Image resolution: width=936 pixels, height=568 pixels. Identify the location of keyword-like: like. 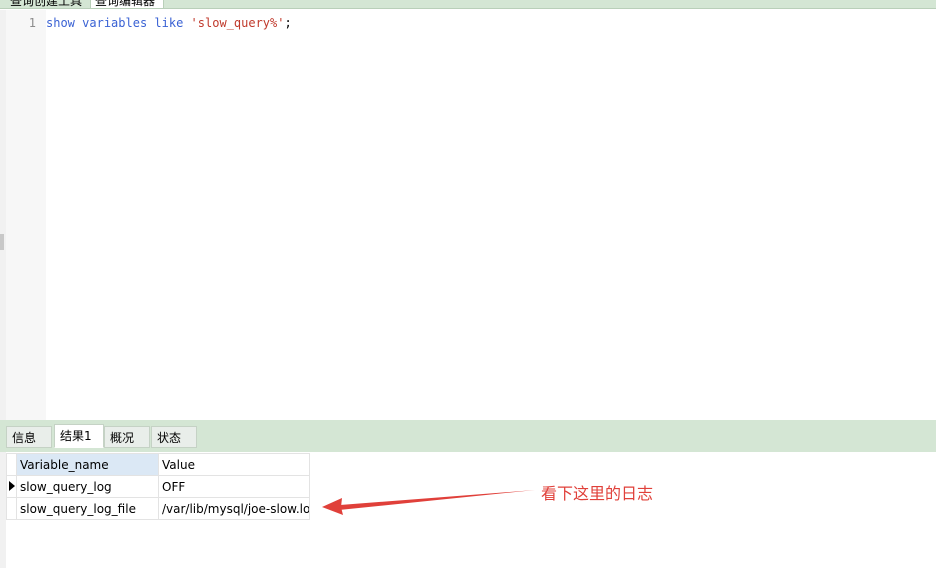
(169, 23).